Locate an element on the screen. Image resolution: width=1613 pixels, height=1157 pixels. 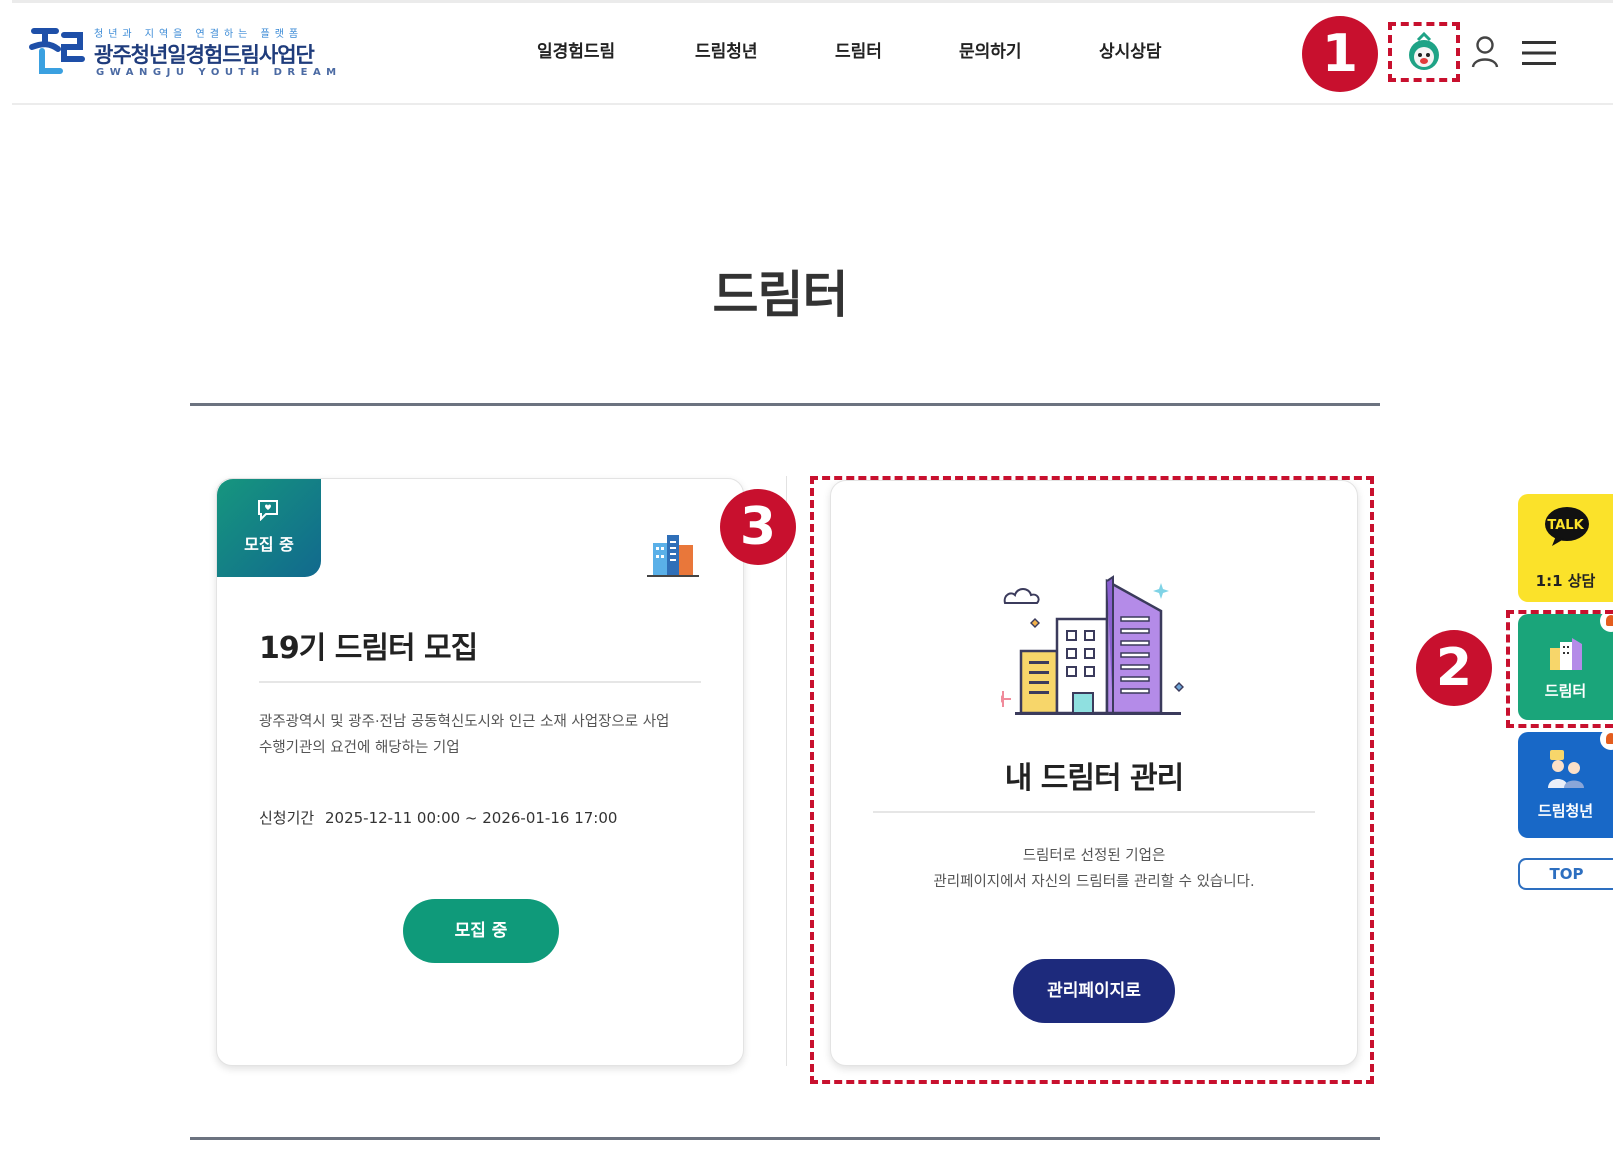
speech-bubble-icon is located at coordinates (268, 510).